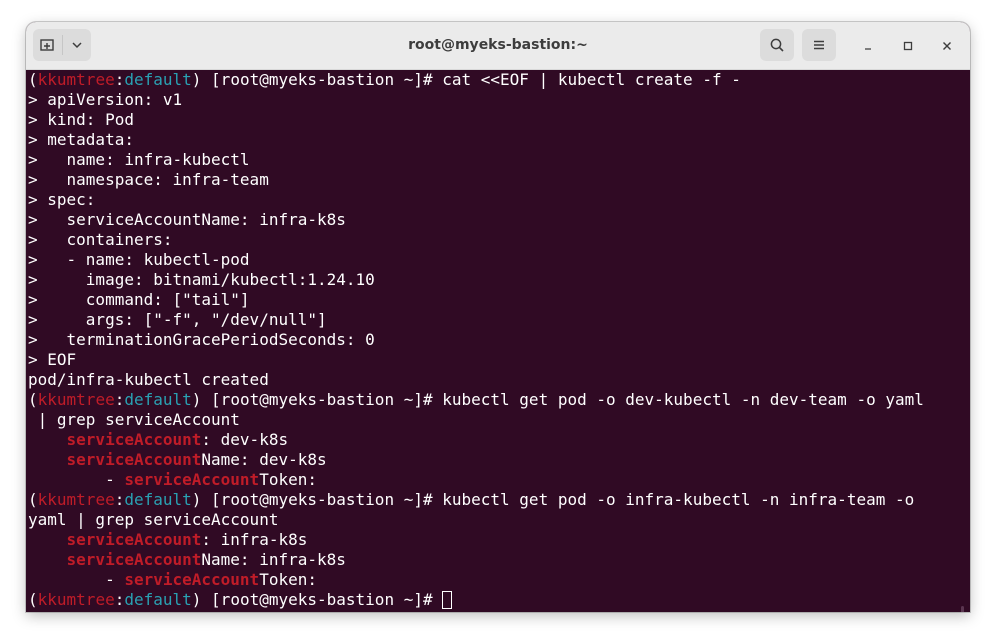  Describe the element at coordinates (100, 239) in the screenshot. I see `heredoc-line: > containers:` at that location.